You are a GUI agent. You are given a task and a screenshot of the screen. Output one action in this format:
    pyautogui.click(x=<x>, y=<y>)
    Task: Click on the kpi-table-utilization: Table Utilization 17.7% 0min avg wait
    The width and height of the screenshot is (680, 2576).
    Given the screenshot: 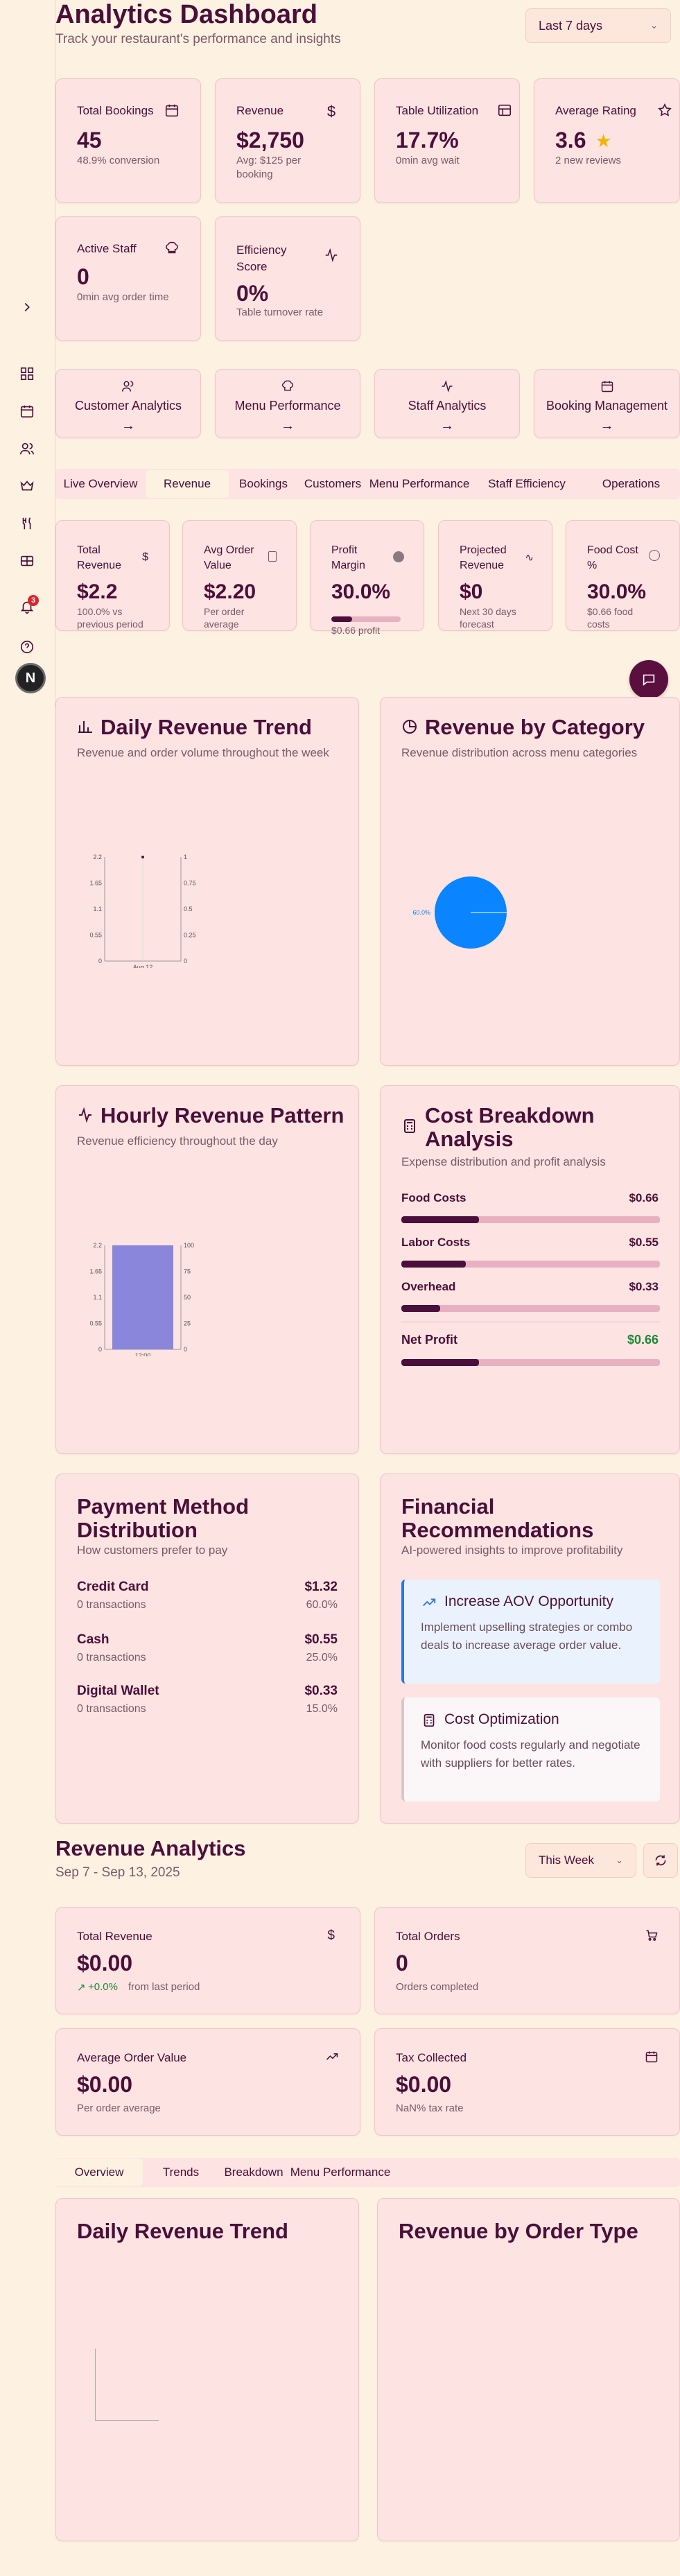 What is the action you would take?
    pyautogui.click(x=447, y=140)
    